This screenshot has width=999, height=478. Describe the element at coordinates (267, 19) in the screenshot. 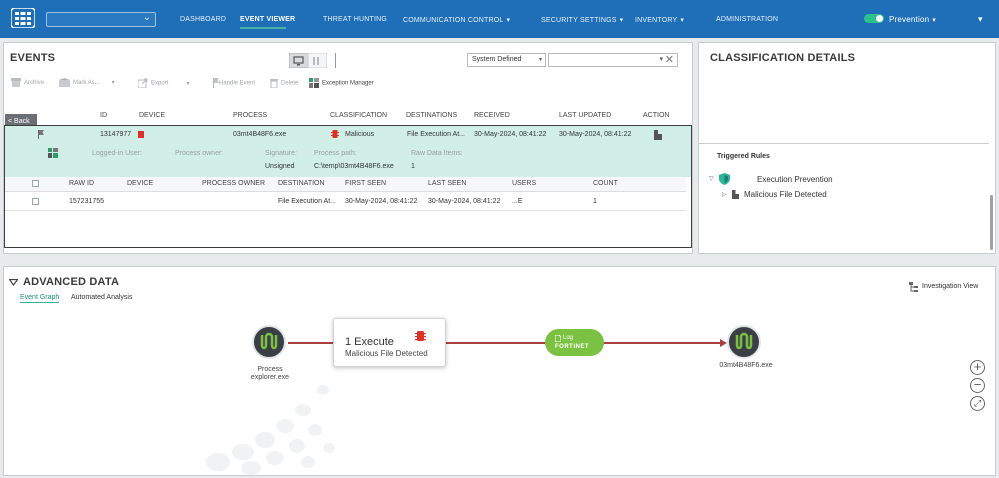

I see `nav-event-viewer: EVENT VIEWER` at that location.